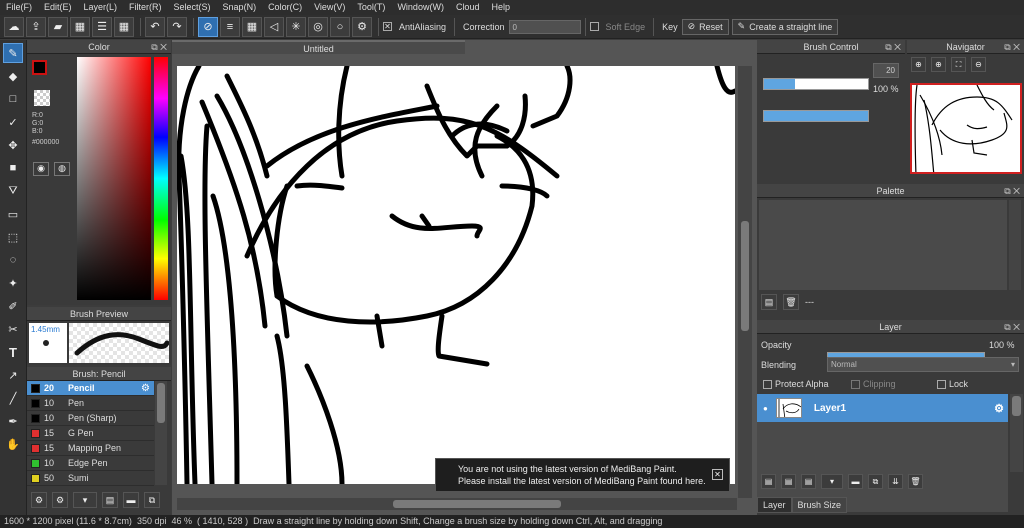 The height and width of the screenshot is (528, 1024). I want to click on brush-add-icon: ⚙, so click(39, 500).